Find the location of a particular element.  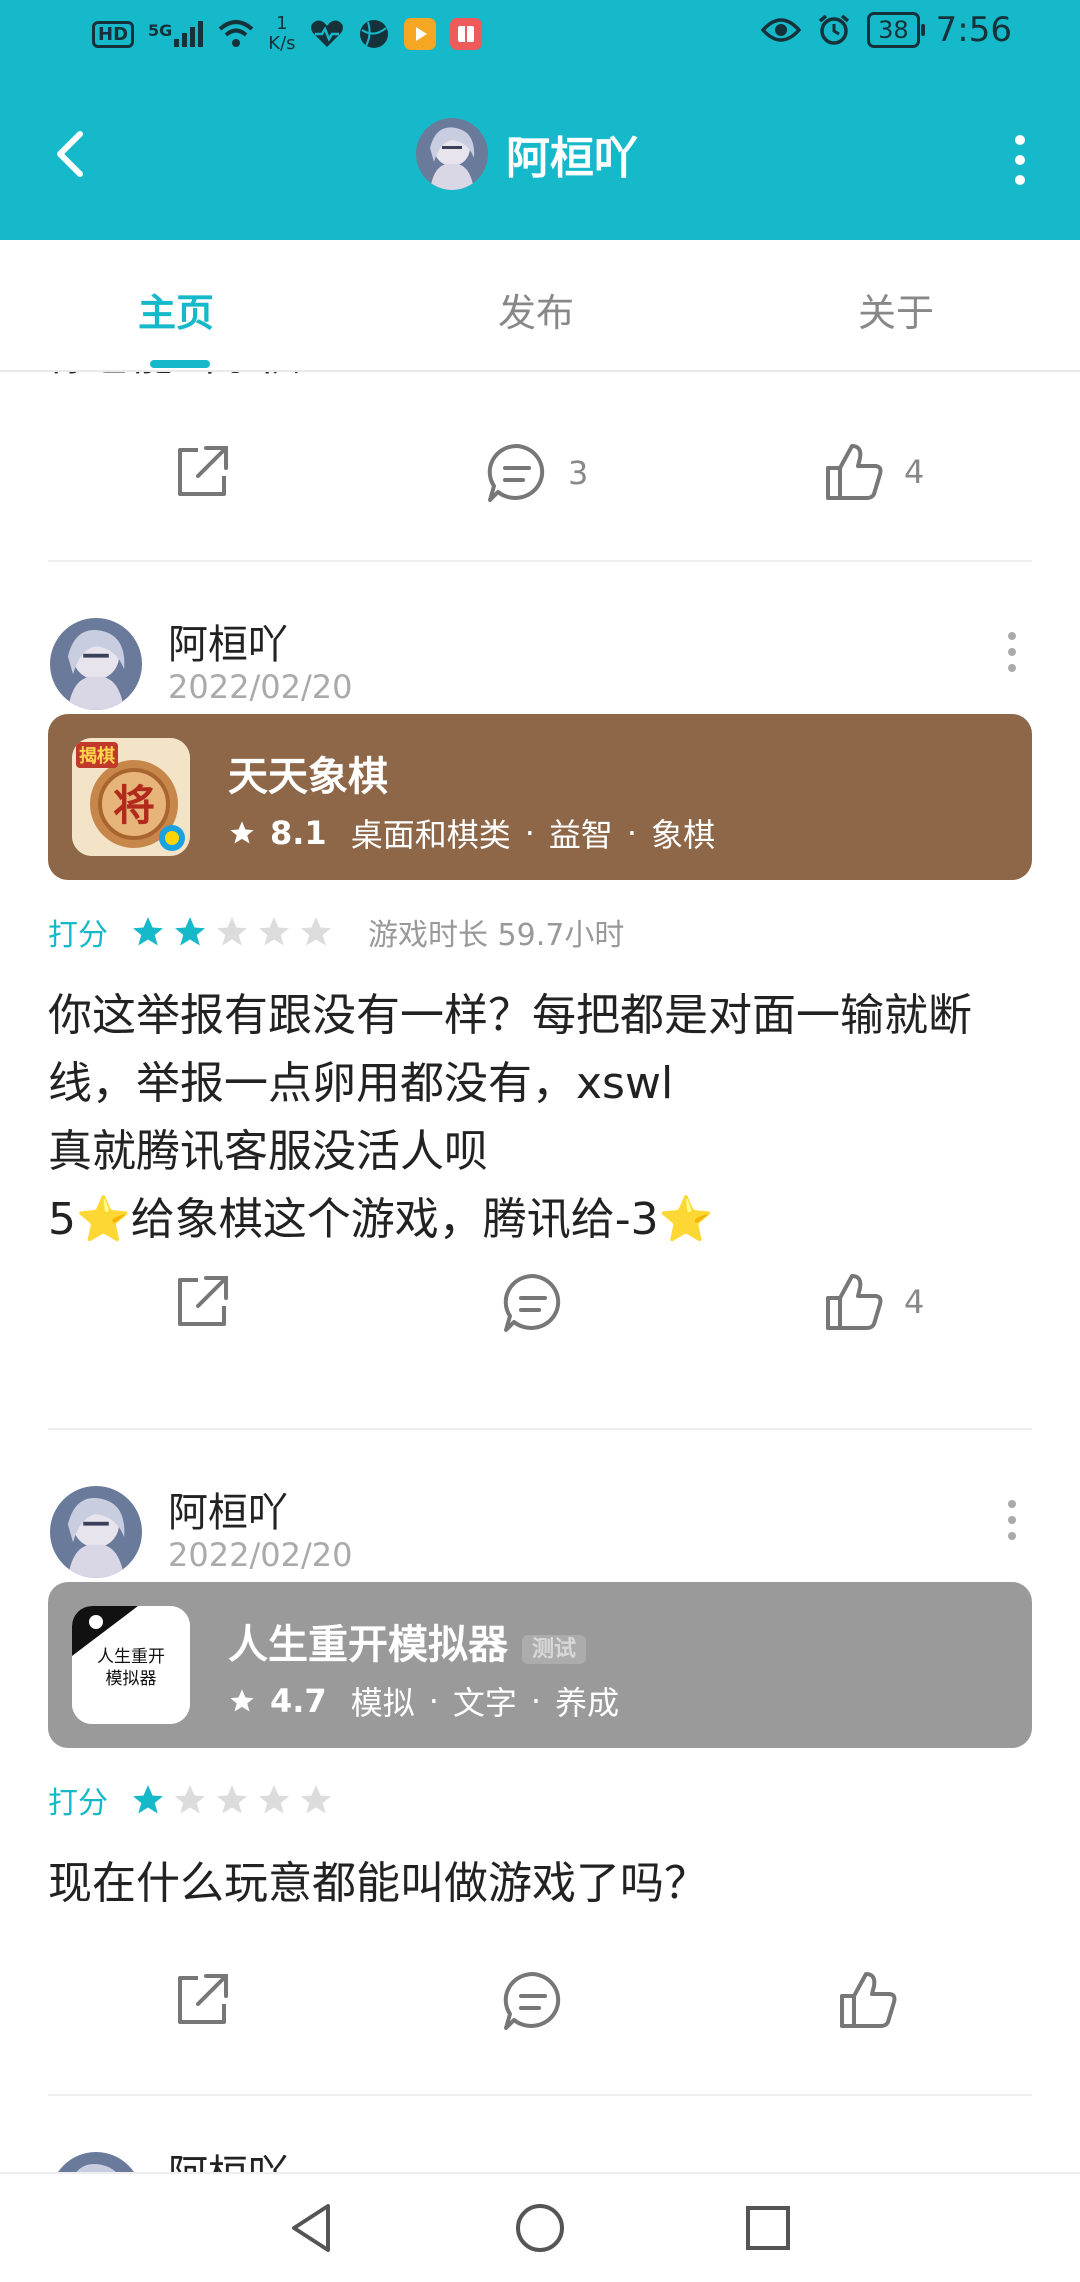

post-actions is located at coordinates (540, 2008).